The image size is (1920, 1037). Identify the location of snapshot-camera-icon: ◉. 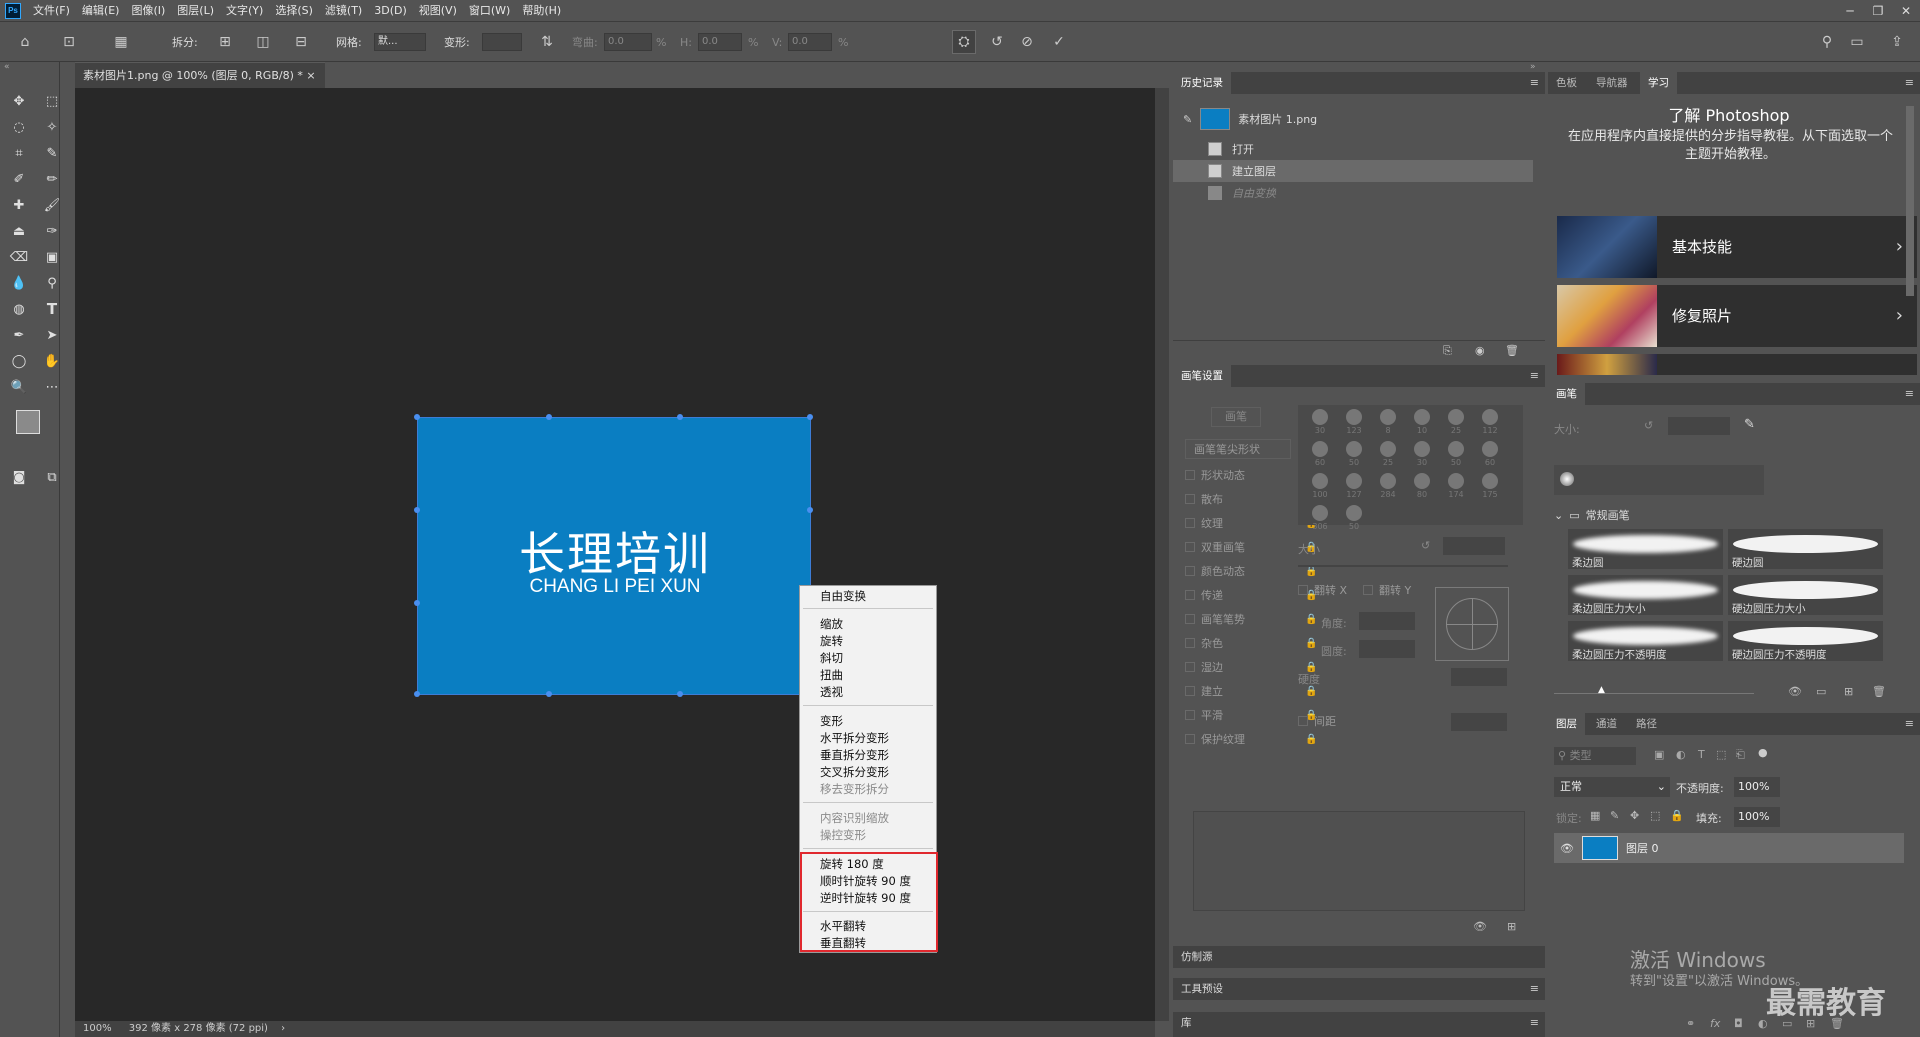
(1480, 350).